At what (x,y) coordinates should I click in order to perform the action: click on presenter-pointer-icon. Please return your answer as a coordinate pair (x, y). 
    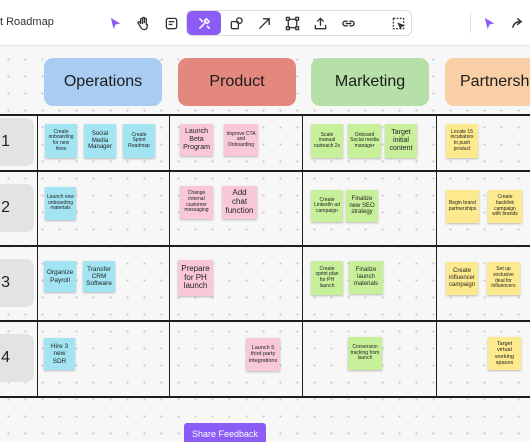
    Looking at the image, I should click on (489, 23).